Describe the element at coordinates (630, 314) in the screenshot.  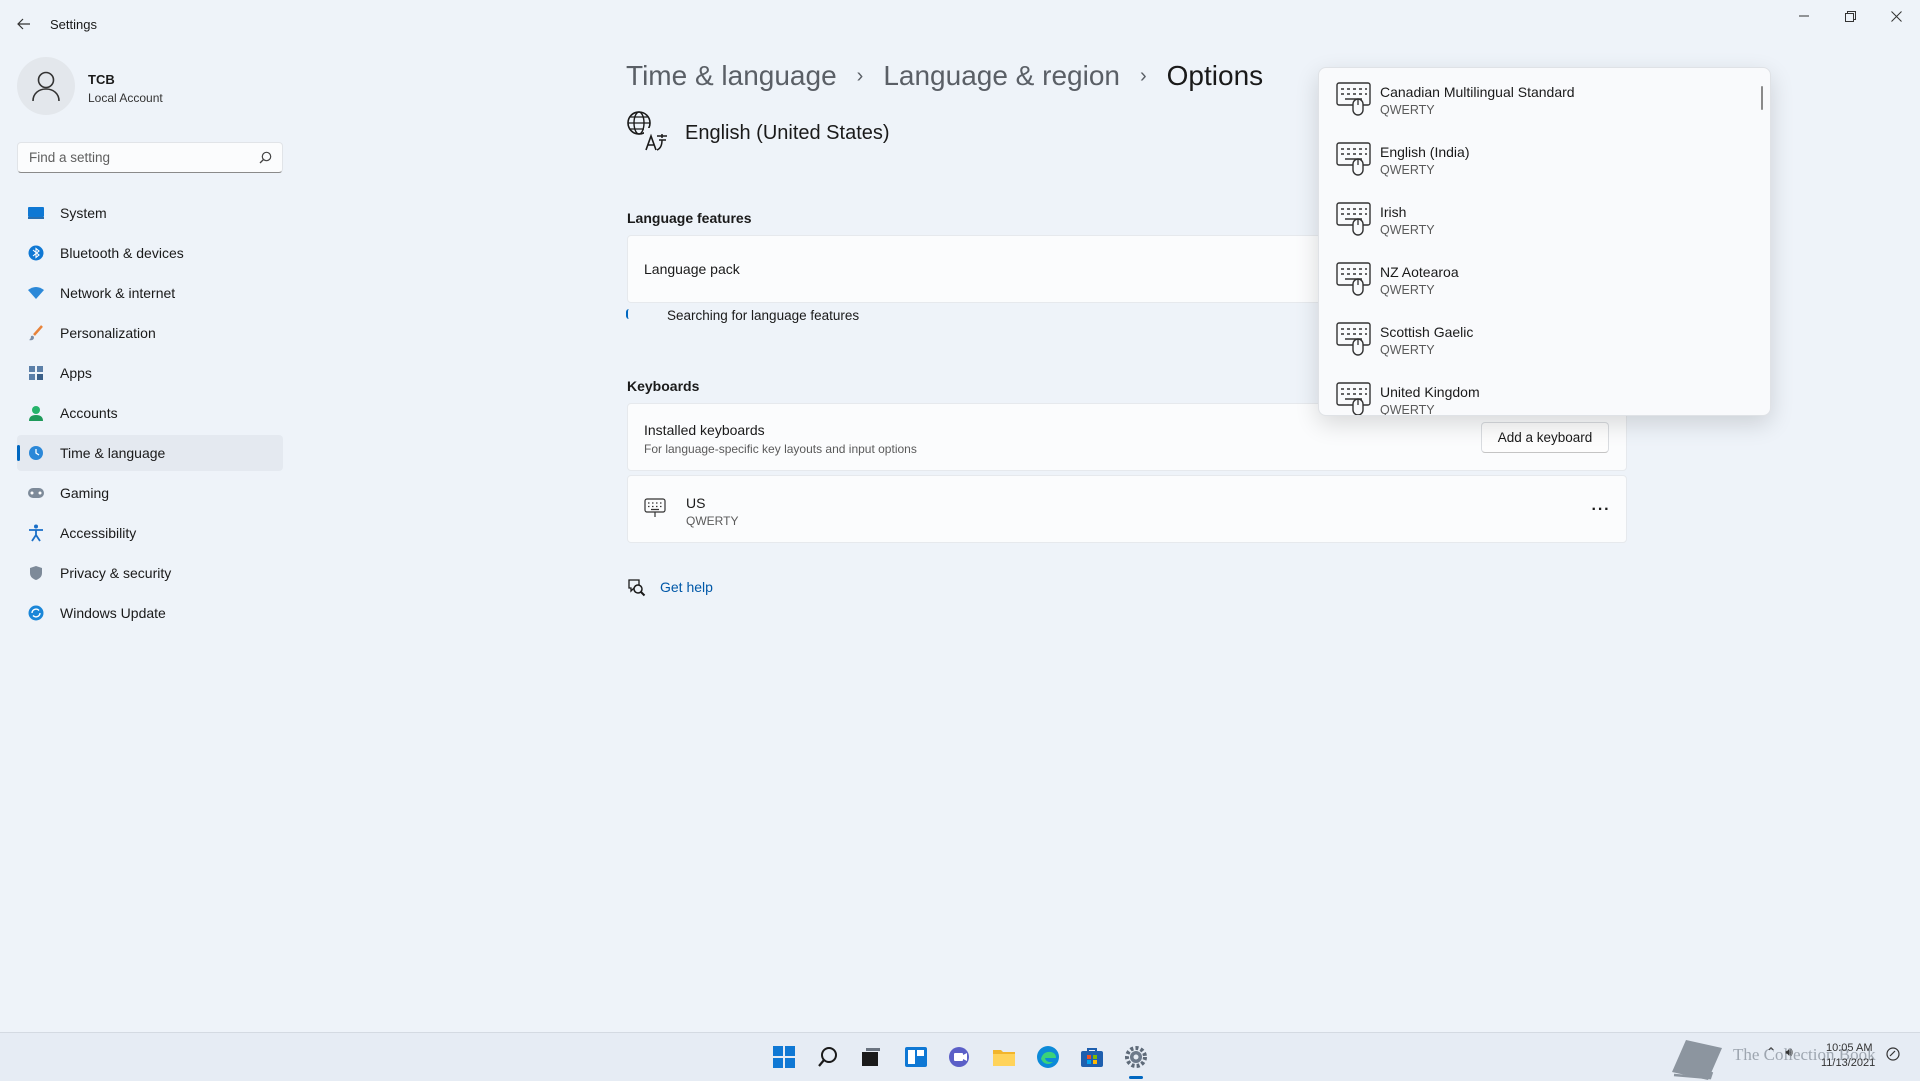
I see `progress-spinner-icon` at that location.